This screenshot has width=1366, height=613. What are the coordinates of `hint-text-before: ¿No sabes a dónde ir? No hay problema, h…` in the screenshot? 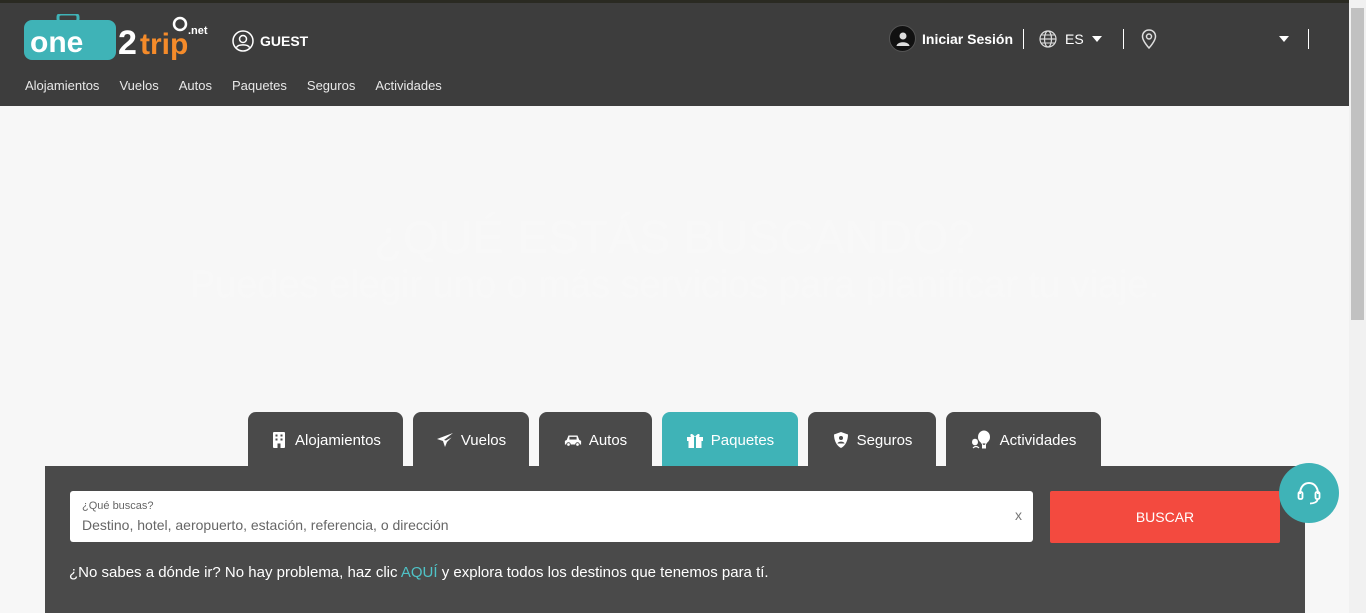 It's located at (235, 572).